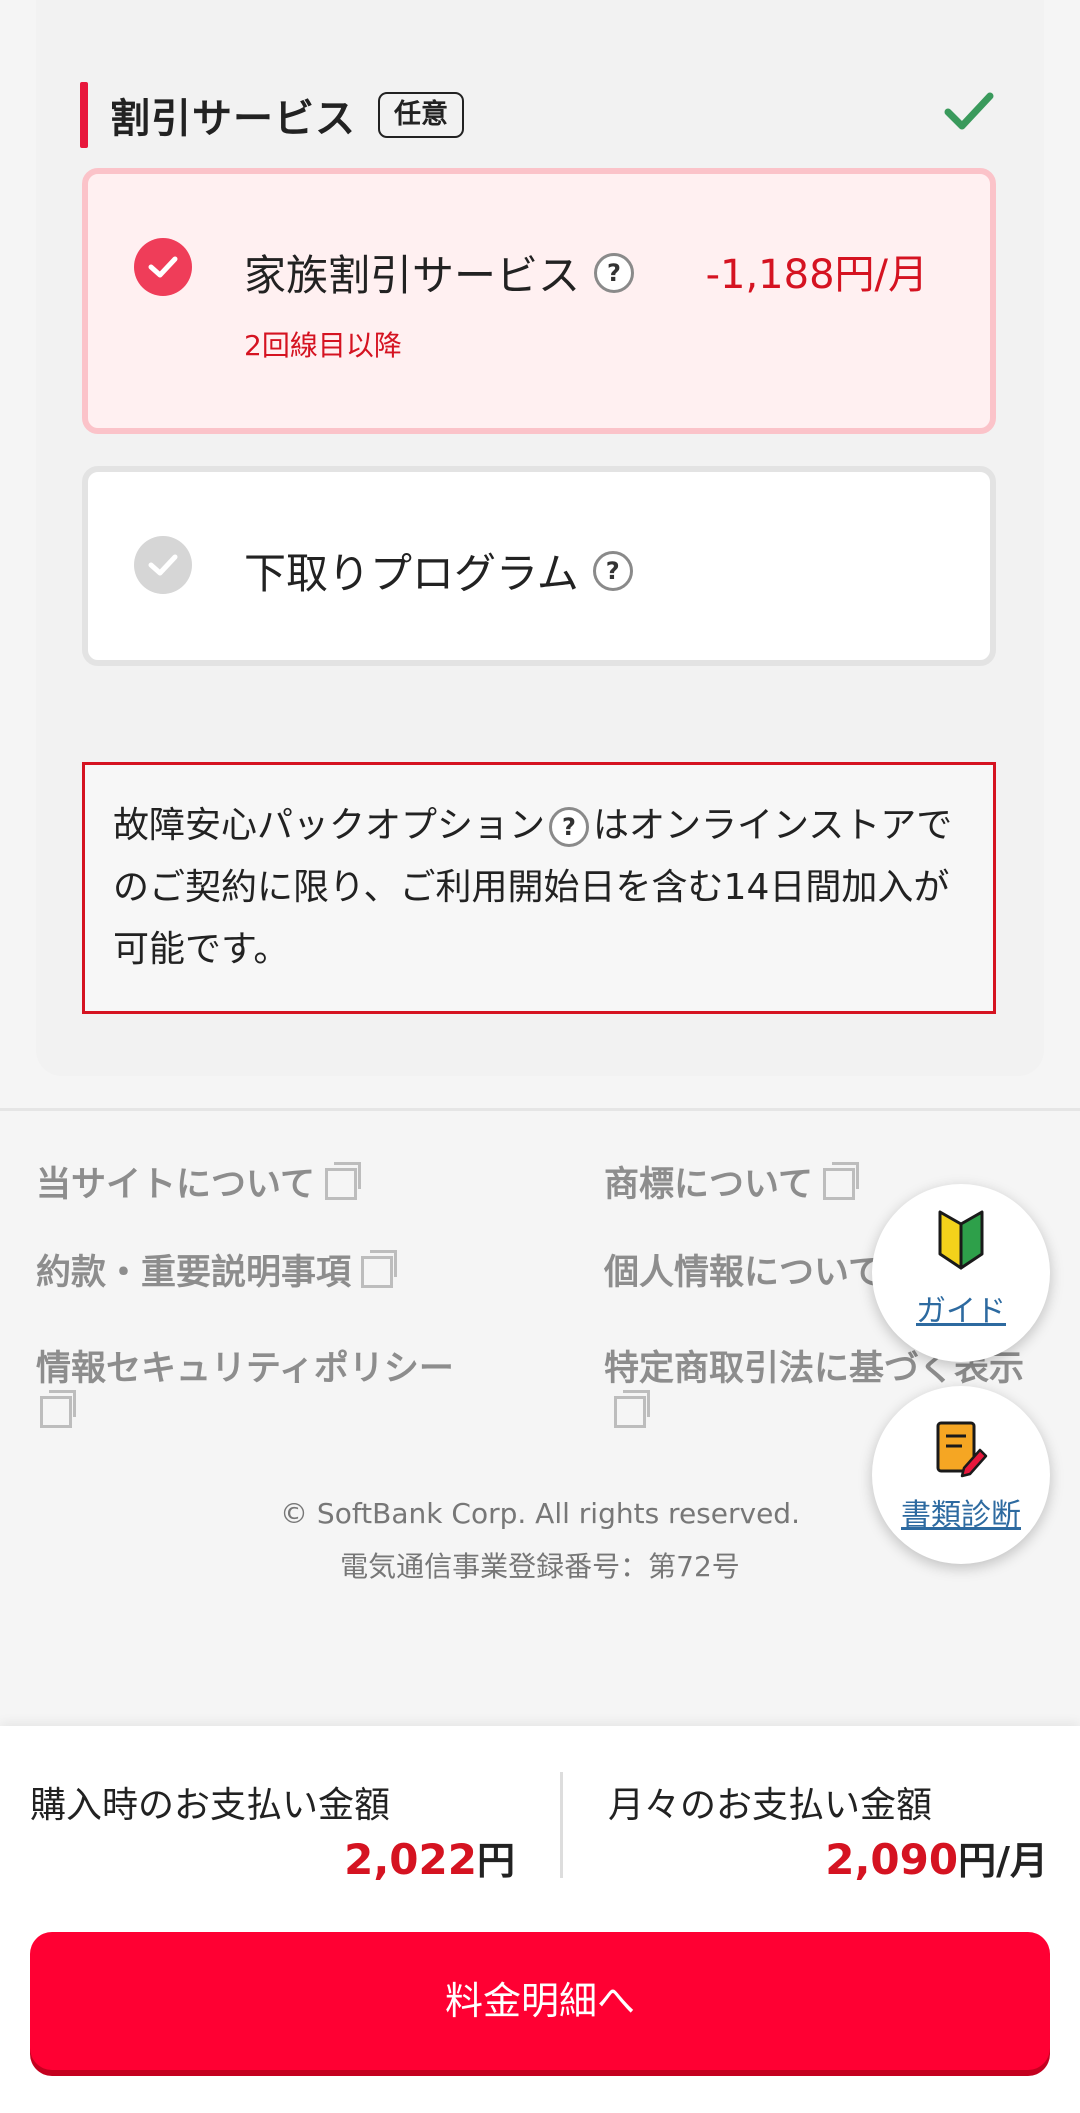 This screenshot has height=2113, width=1080. Describe the element at coordinates (561, 1825) in the screenshot. I see `payment-divider` at that location.